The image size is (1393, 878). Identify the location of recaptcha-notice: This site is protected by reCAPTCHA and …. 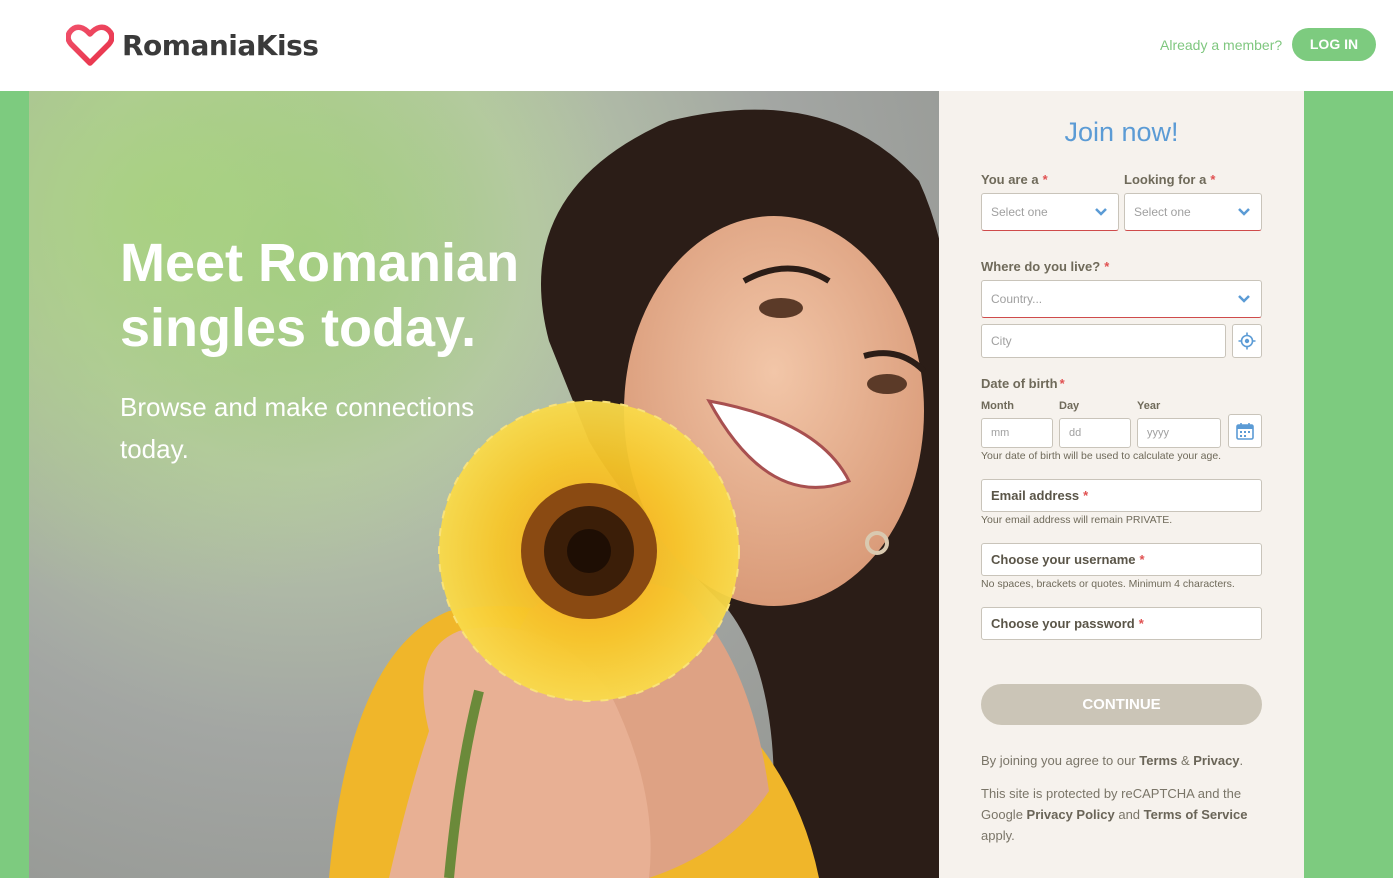
(1121, 814).